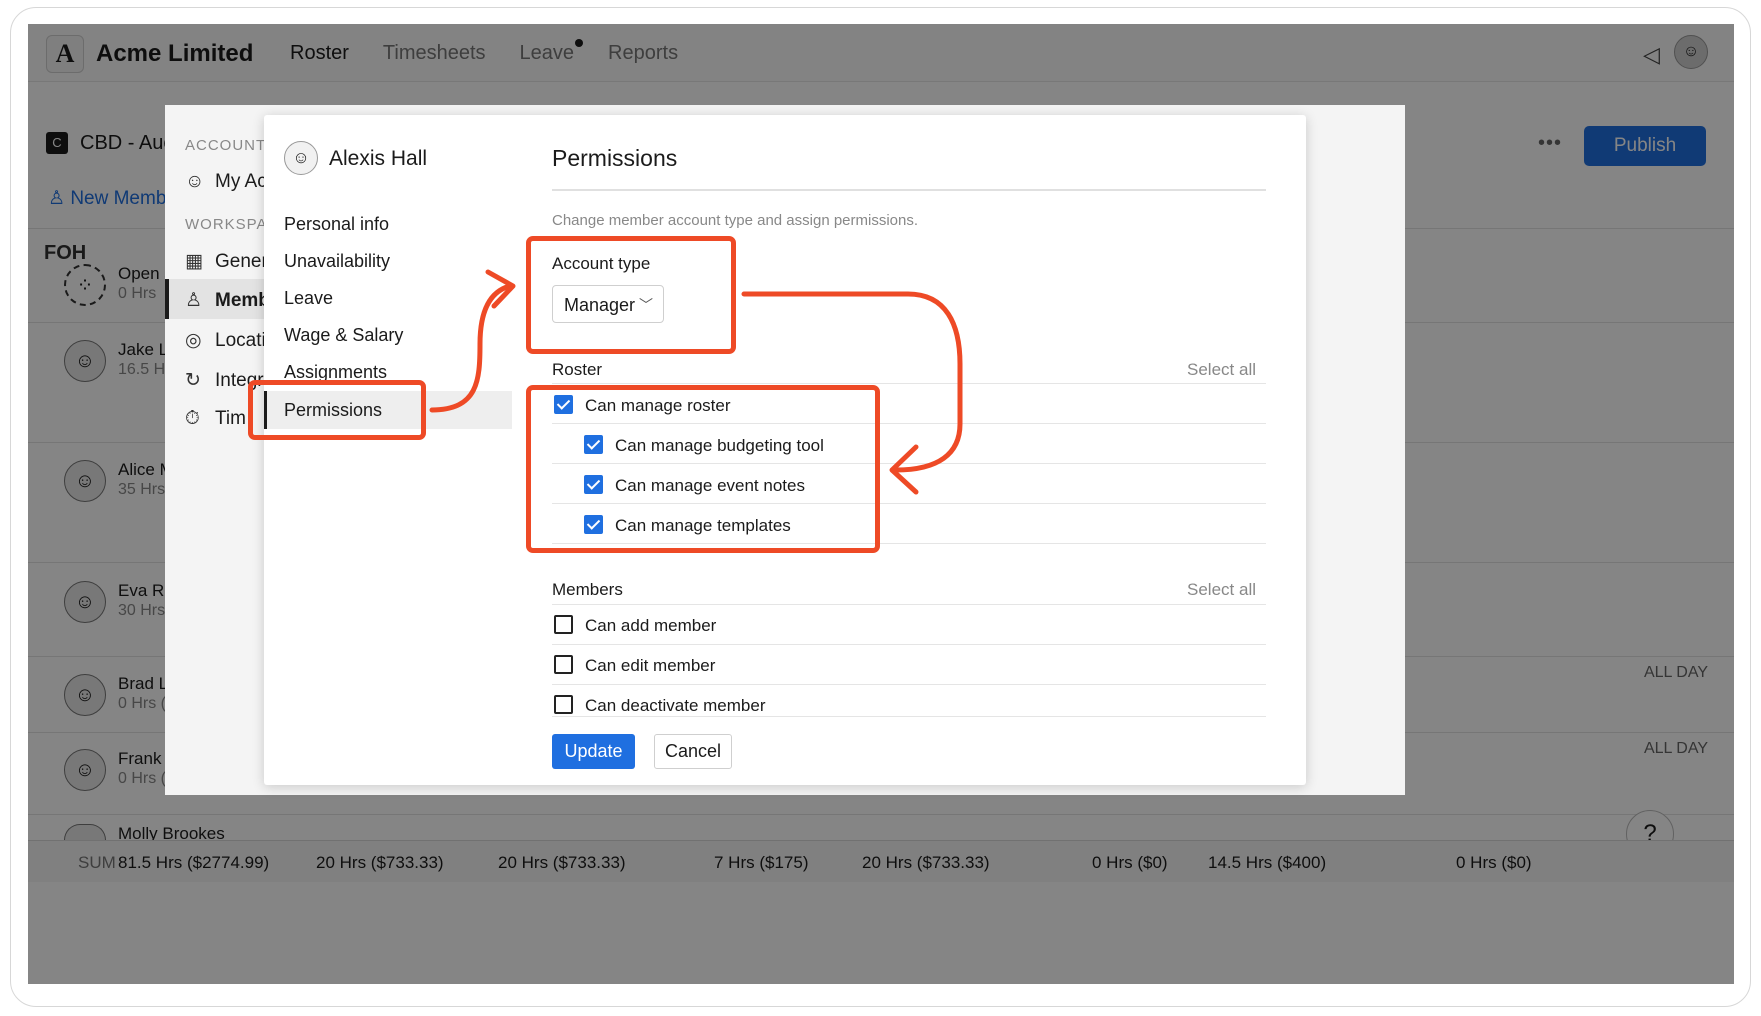 This screenshot has height=1016, width=1761. I want to click on roster-select-all: Select all, so click(1221, 370).